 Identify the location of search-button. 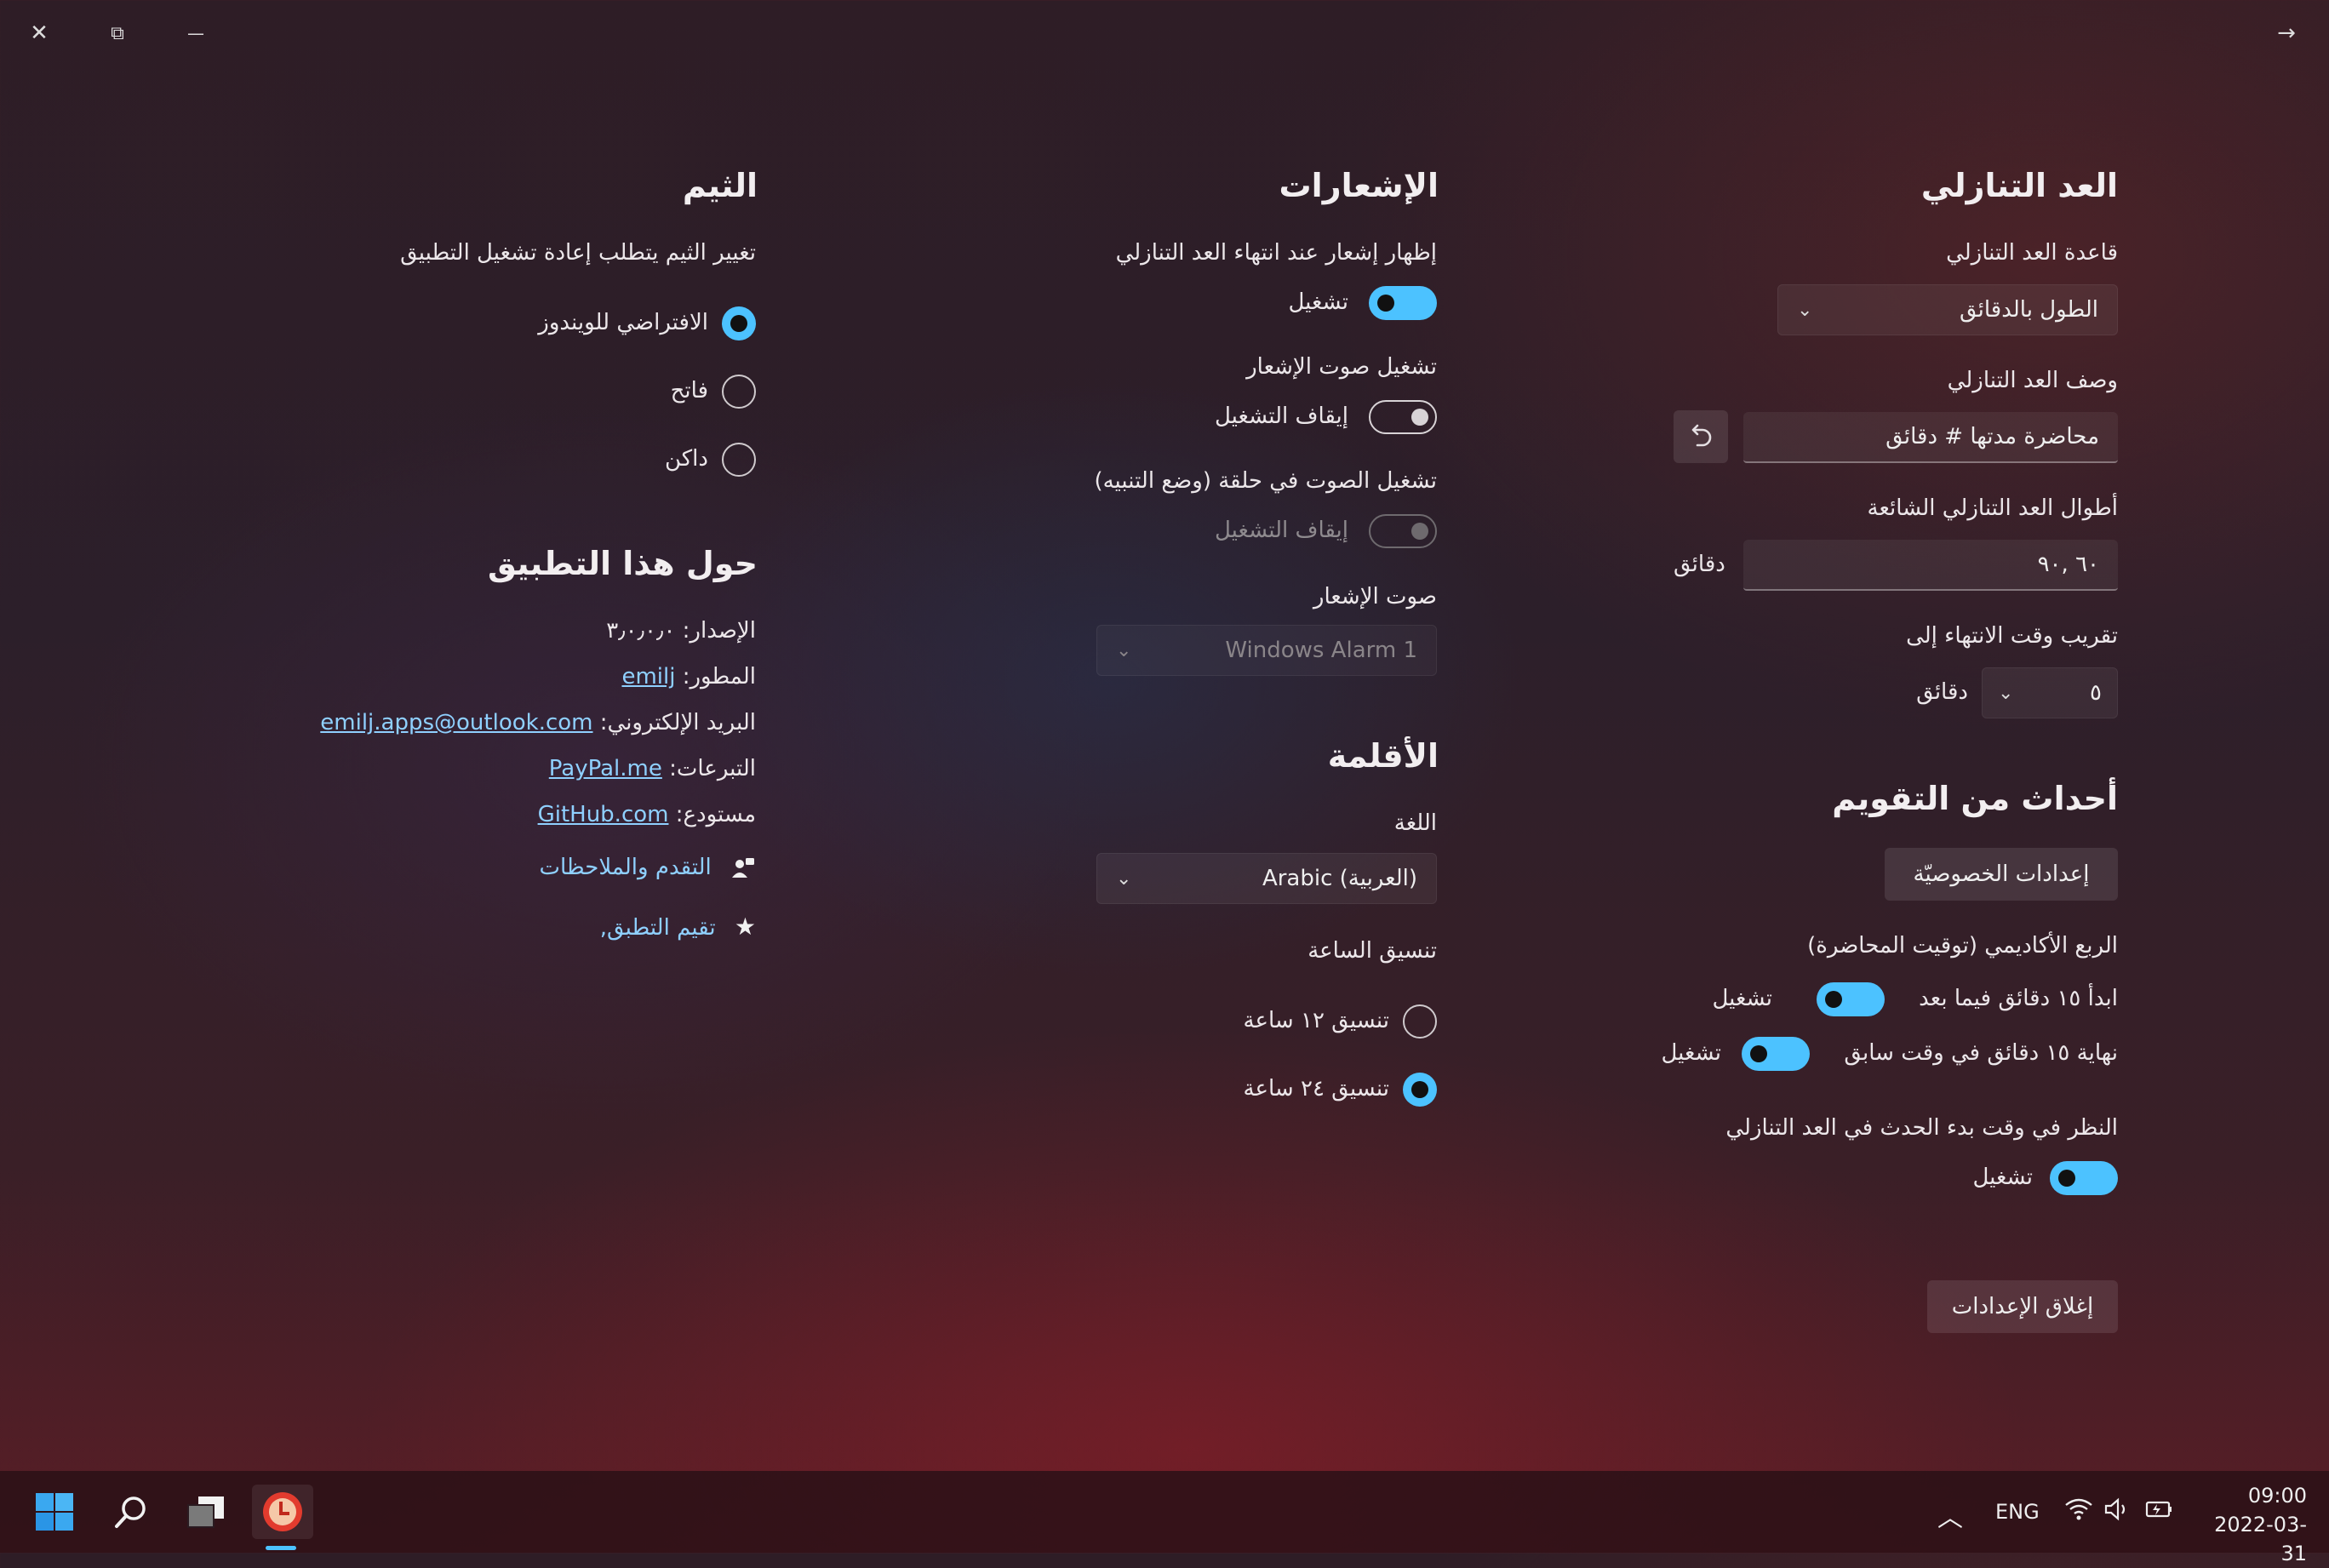
(131, 1512).